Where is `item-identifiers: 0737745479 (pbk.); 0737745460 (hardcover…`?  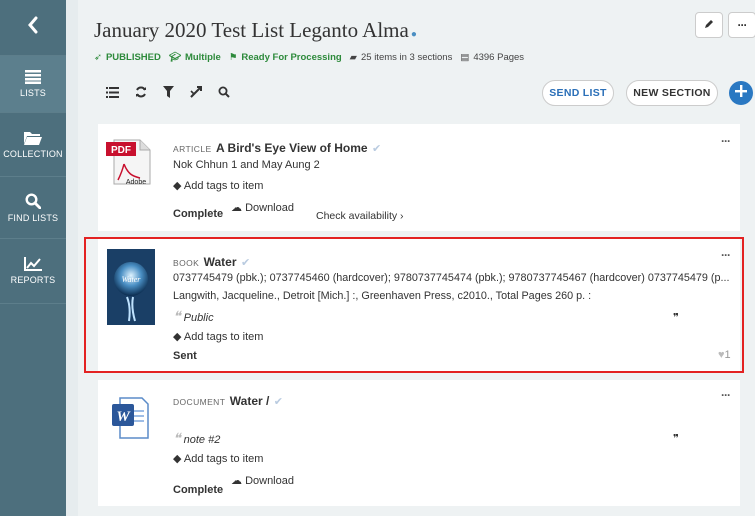
item-identifiers: 0737745479 (pbk.); 0737745460 (hardcover… is located at coordinates (451, 278).